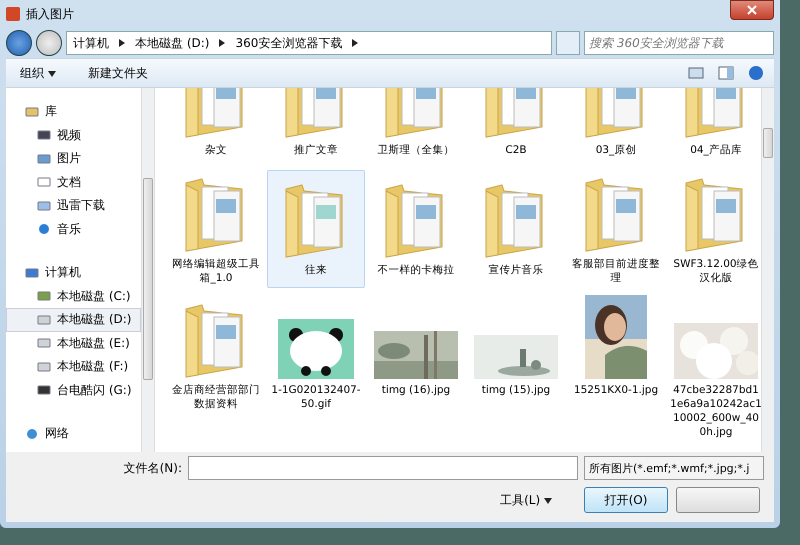  Describe the element at coordinates (383, 468) in the screenshot. I see `filename-field` at that location.